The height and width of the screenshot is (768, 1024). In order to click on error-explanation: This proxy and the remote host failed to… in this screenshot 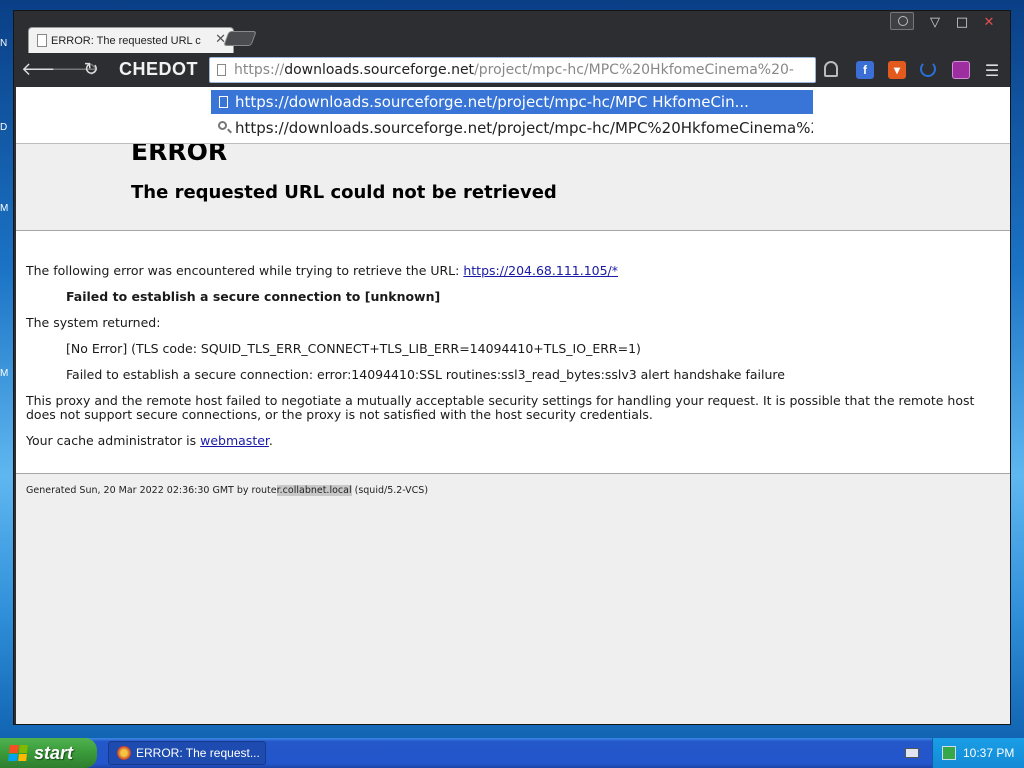, I will do `click(500, 407)`.